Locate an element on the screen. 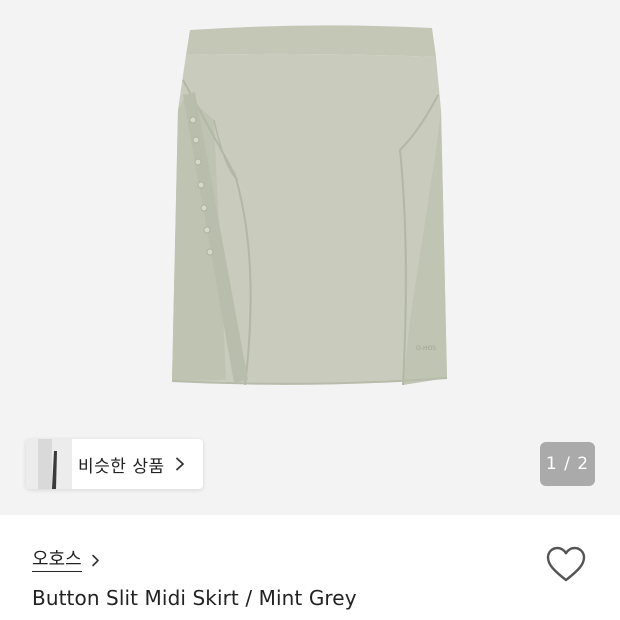 The width and height of the screenshot is (620, 620). heart-outline-icon is located at coordinates (566, 565).